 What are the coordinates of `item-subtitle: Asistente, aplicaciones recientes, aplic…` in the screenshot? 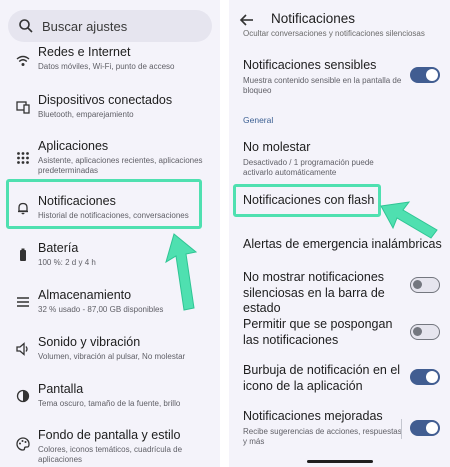 It's located at (120, 165).